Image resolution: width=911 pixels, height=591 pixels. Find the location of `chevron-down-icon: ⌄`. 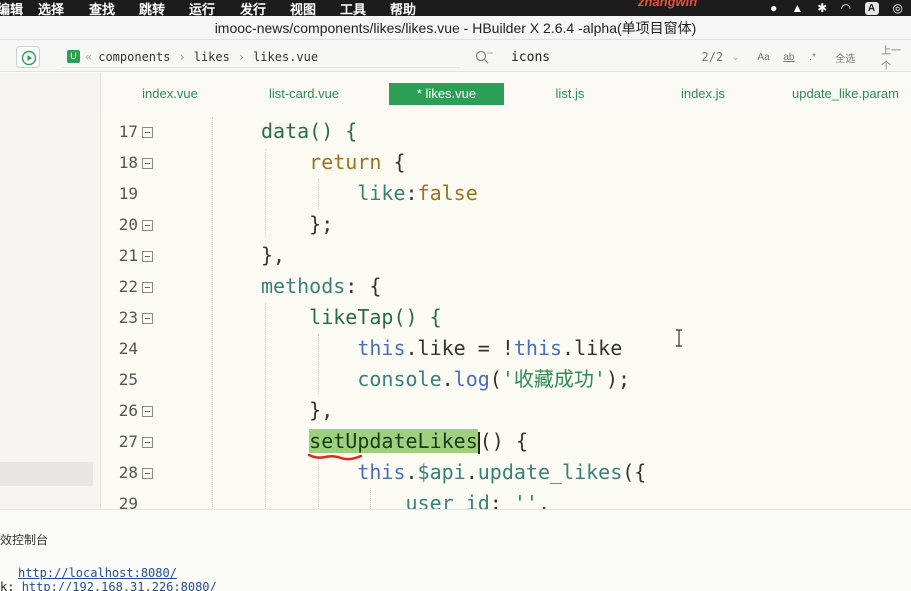

chevron-down-icon: ⌄ is located at coordinates (744, 57).